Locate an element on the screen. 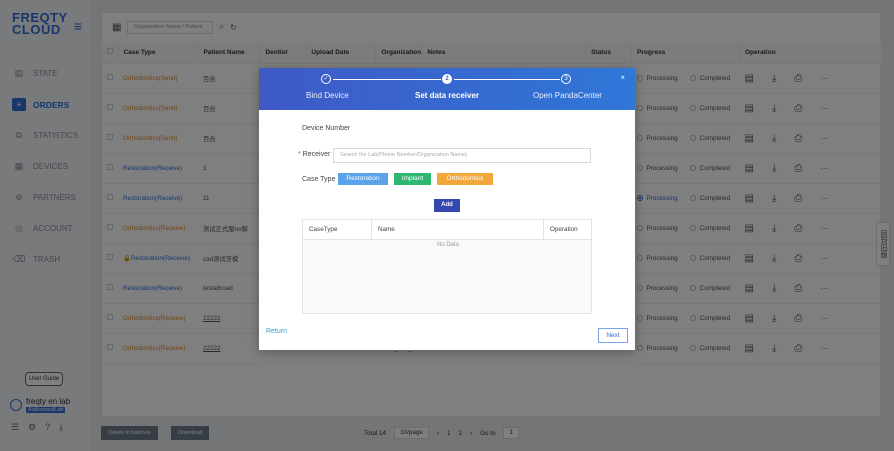  col-operation: Operation is located at coordinates (564, 229).